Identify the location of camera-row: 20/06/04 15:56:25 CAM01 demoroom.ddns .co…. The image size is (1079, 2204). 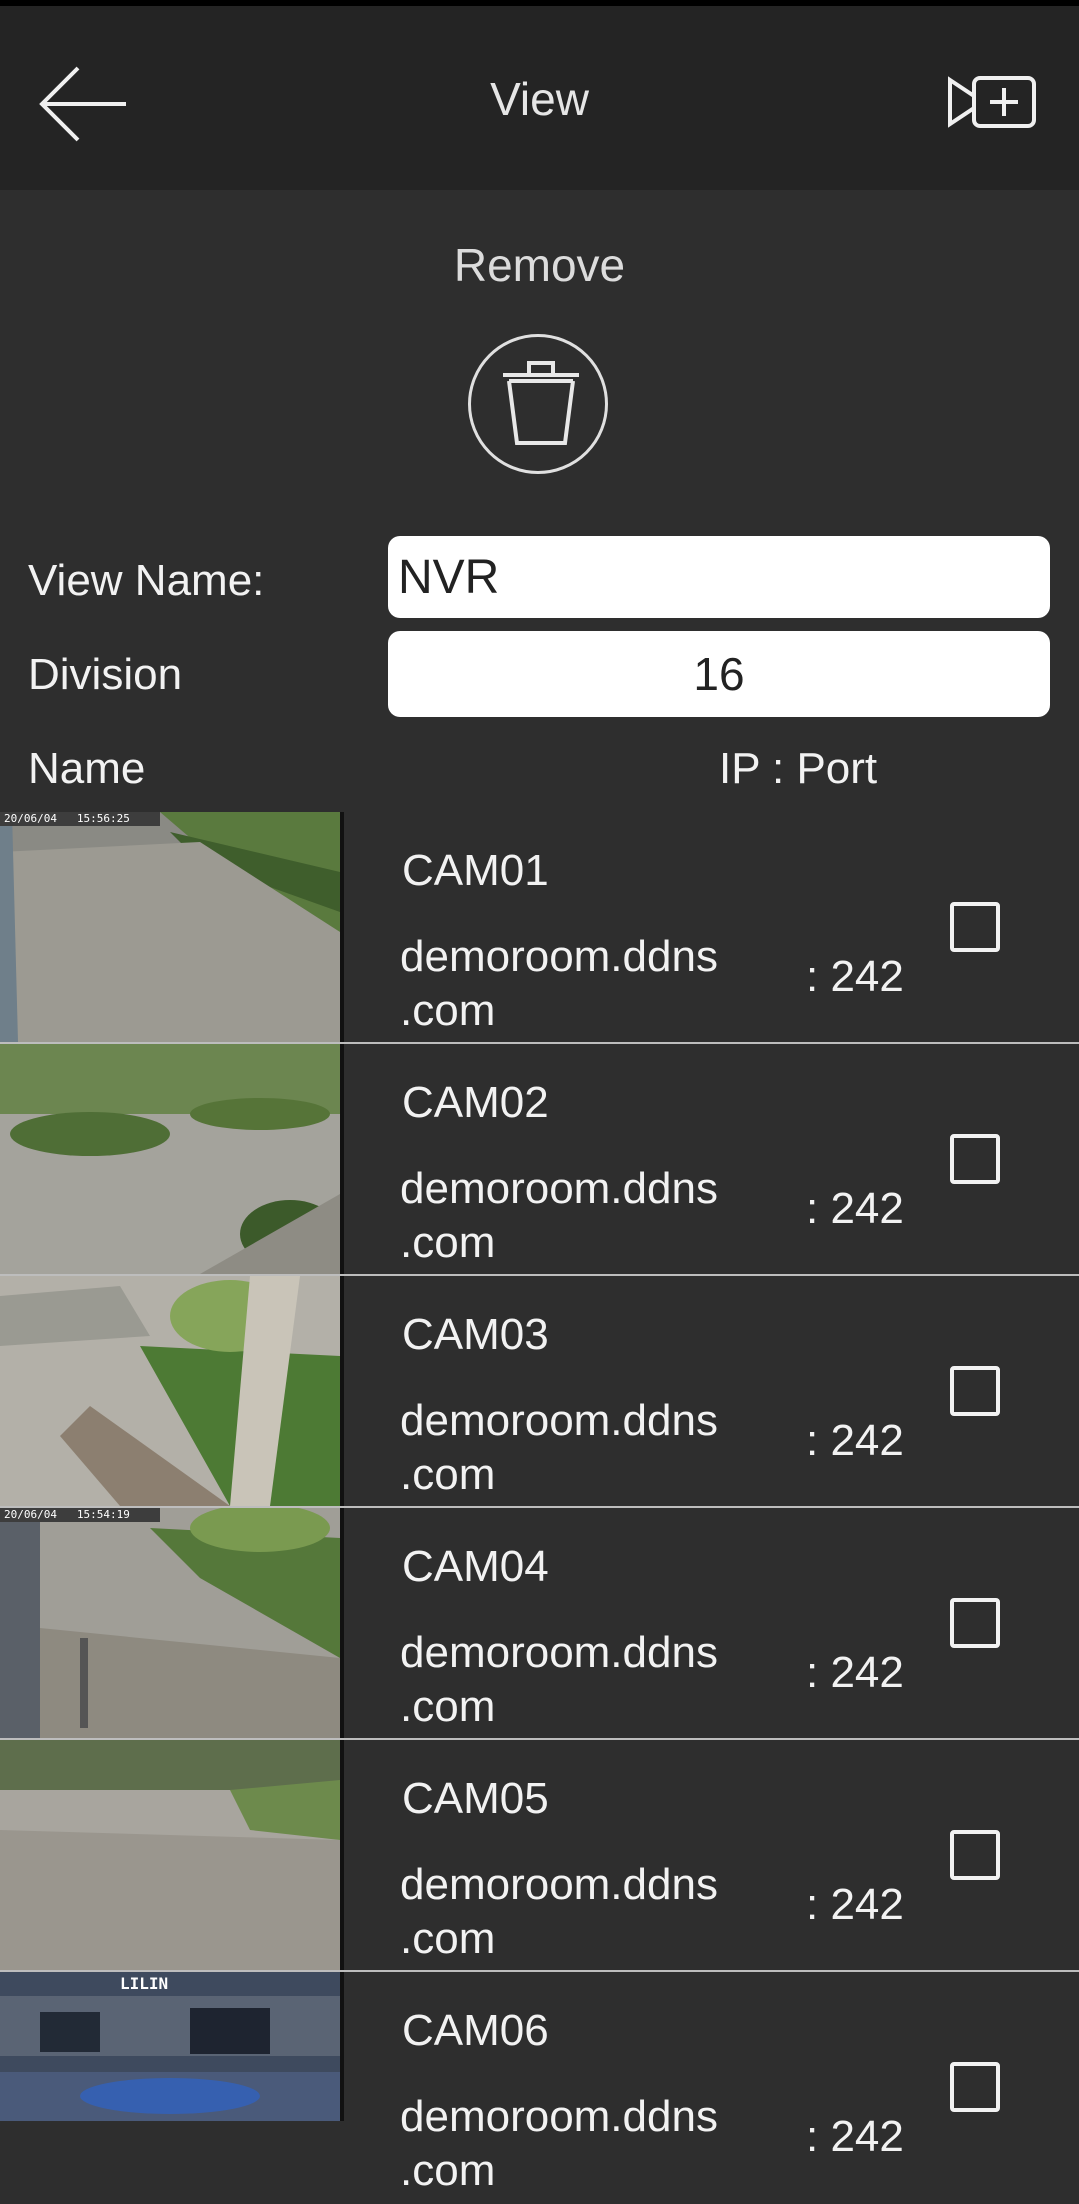
(539, 928).